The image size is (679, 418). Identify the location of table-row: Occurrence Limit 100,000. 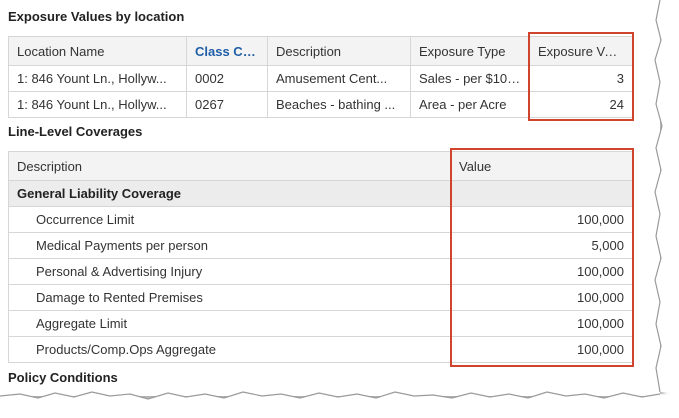
(320, 219).